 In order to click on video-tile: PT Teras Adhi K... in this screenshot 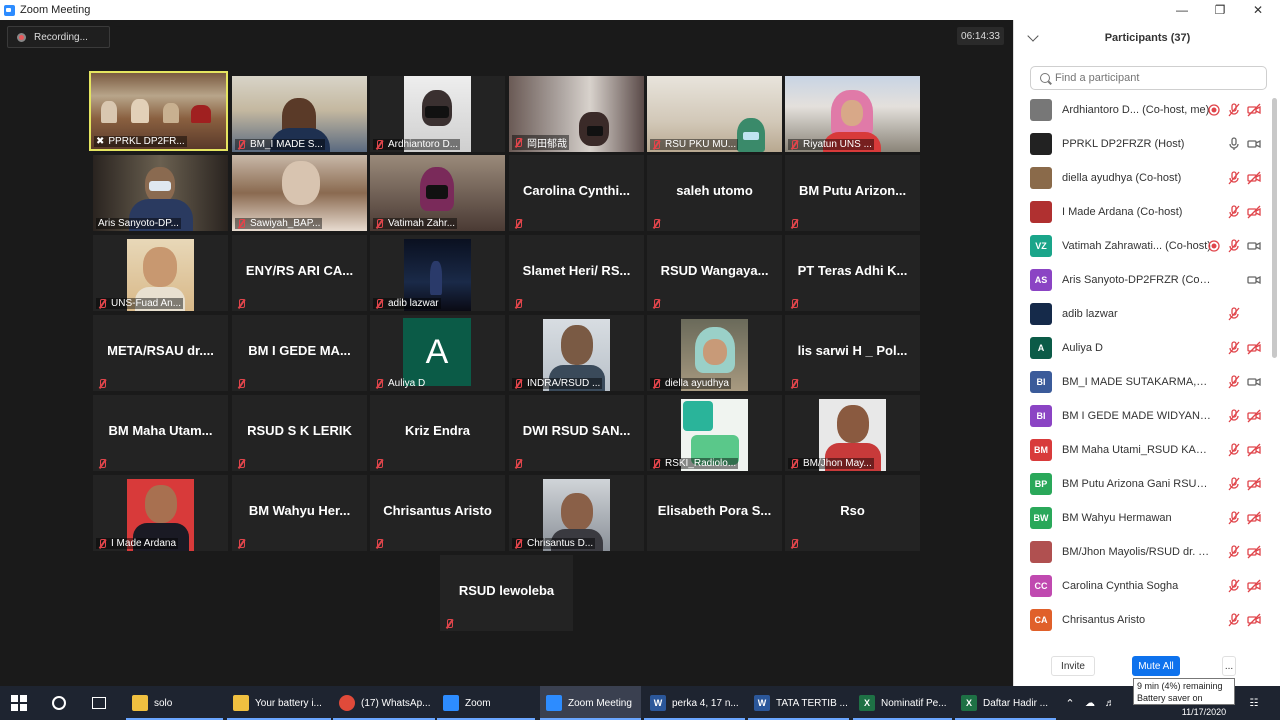, I will do `click(852, 273)`.